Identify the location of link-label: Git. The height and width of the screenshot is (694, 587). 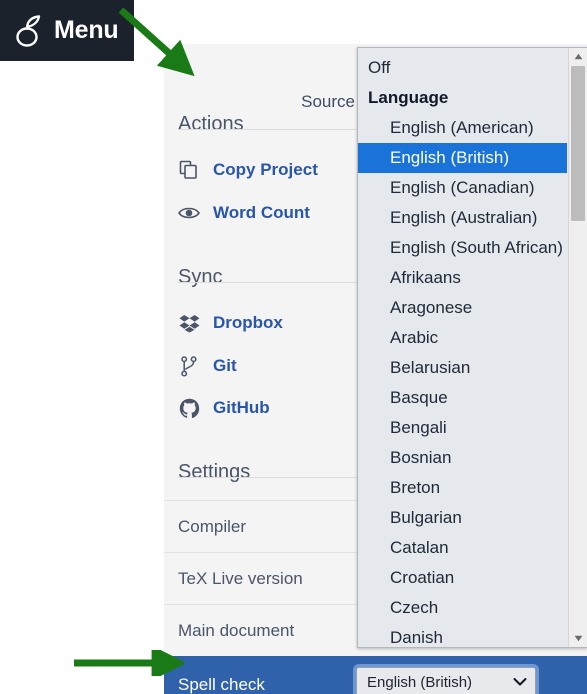
(225, 365).